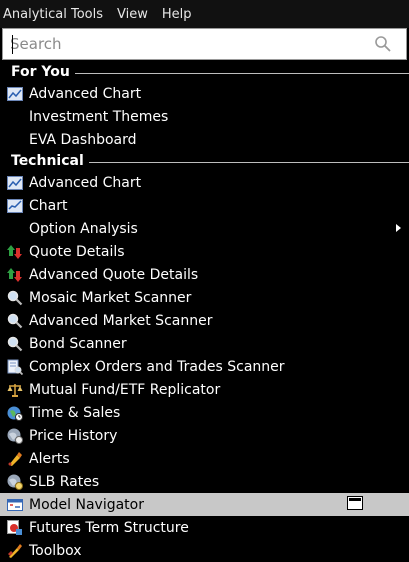  Describe the element at coordinates (204, 343) in the screenshot. I see `menu-item-bond-scanner: Bond Scanner` at that location.